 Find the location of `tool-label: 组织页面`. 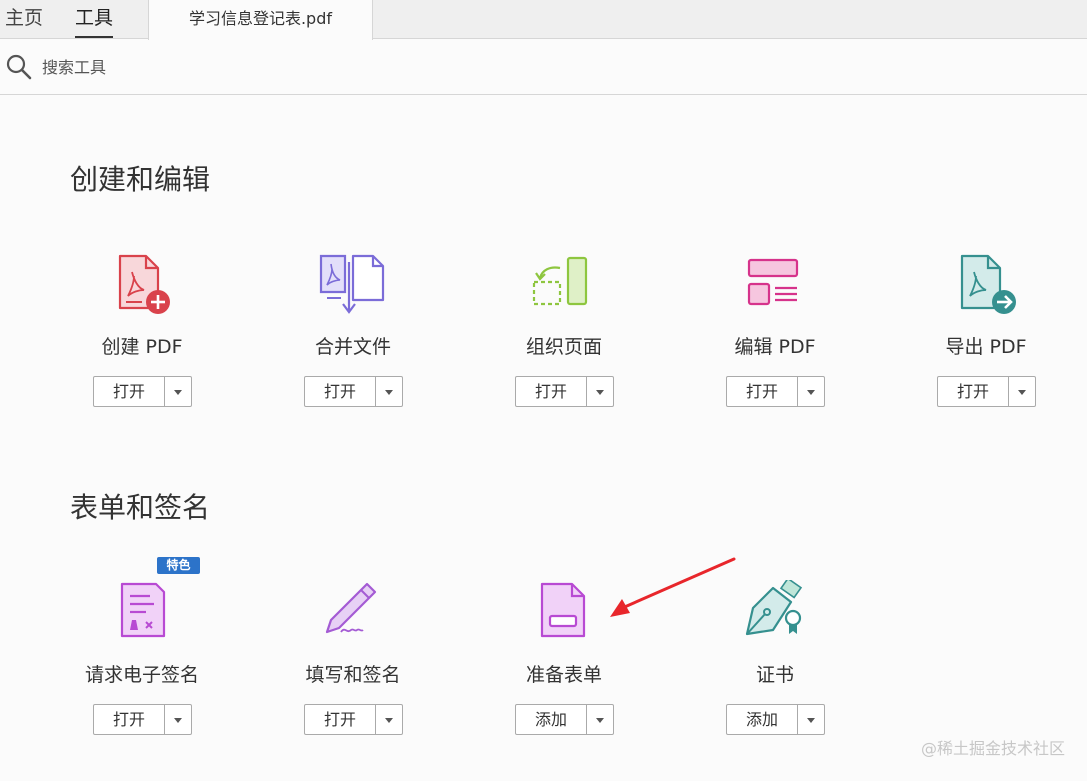

tool-label: 组织页面 is located at coordinates (563, 347).